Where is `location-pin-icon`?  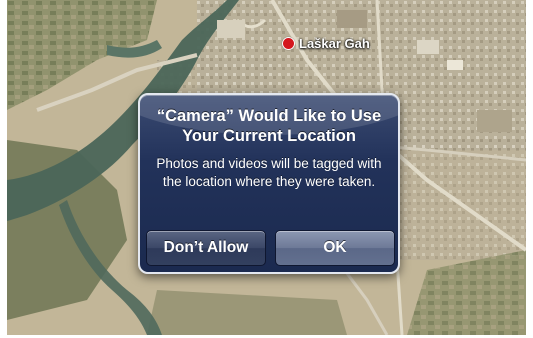 location-pin-icon is located at coordinates (288, 43).